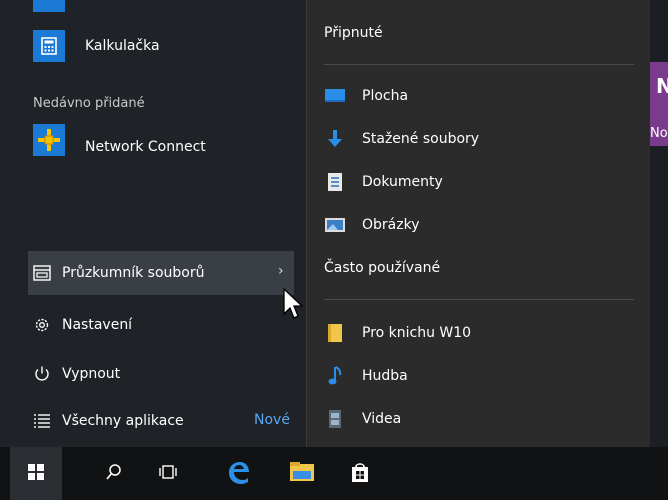 This screenshot has height=500, width=668. Describe the element at coordinates (385, 376) in the screenshot. I see `jump-item-label: Hudba` at that location.